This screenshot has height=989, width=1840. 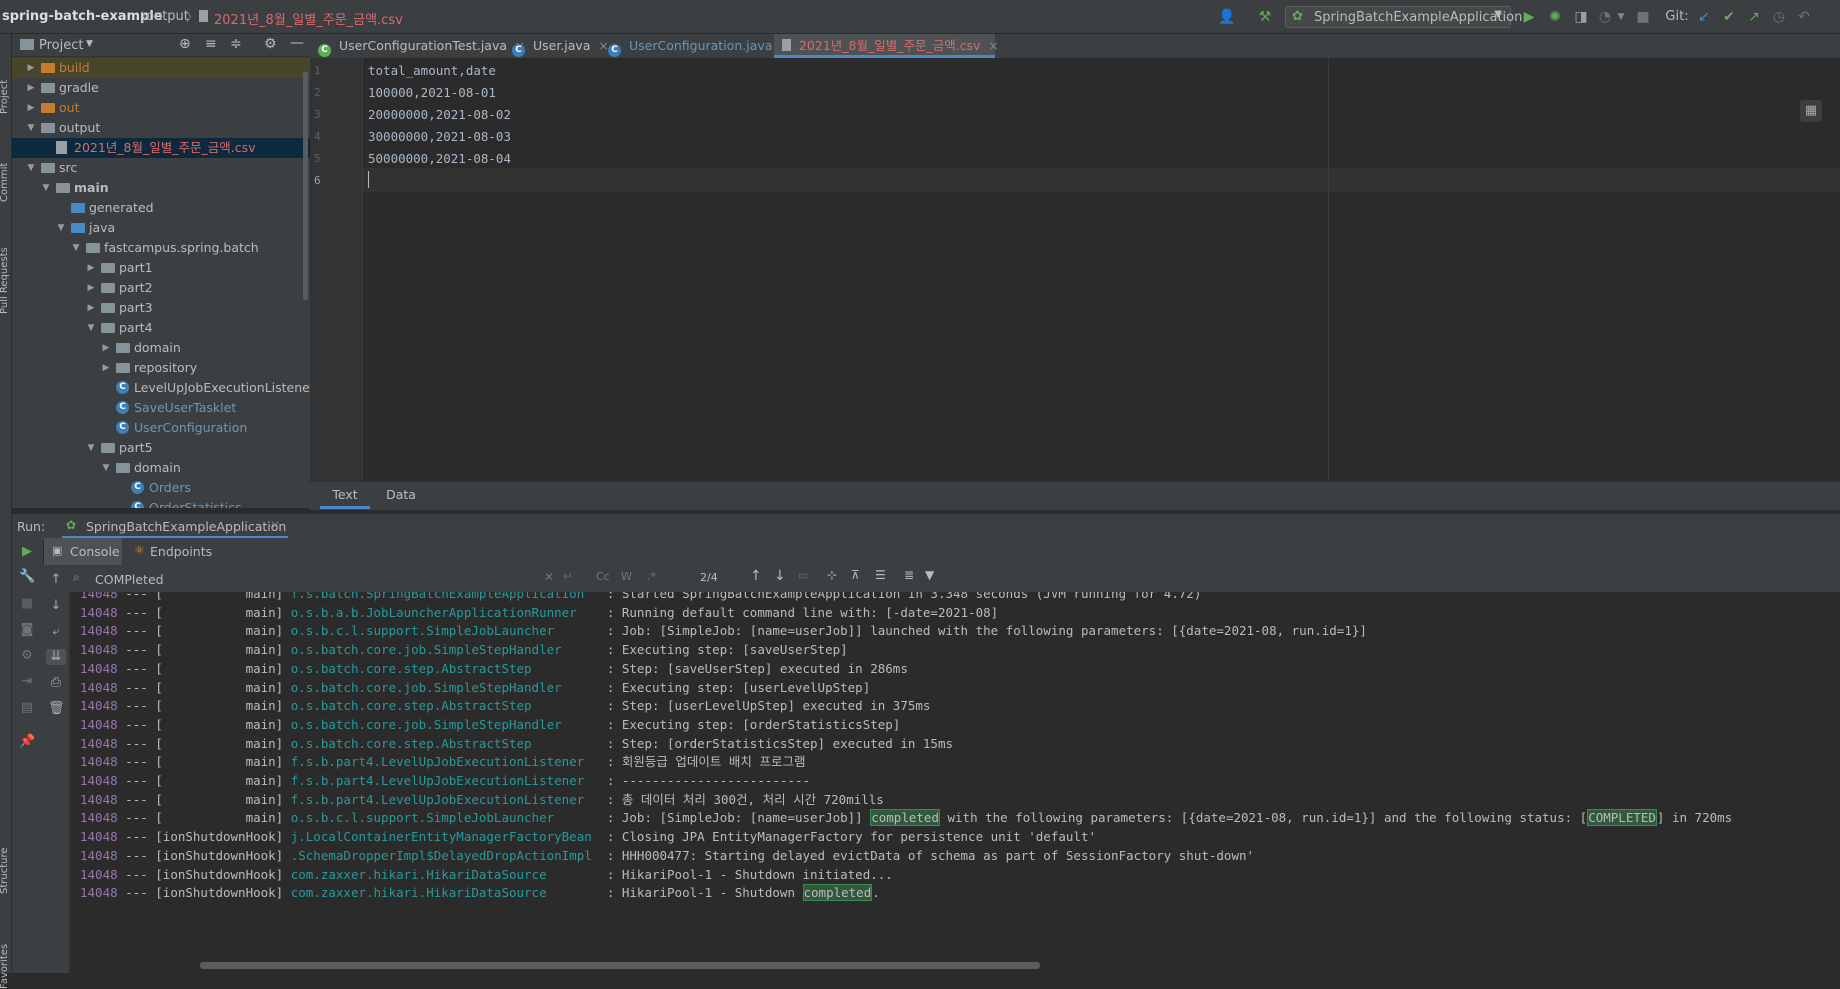 I want to click on tree-scrollbar, so click(x=305, y=186).